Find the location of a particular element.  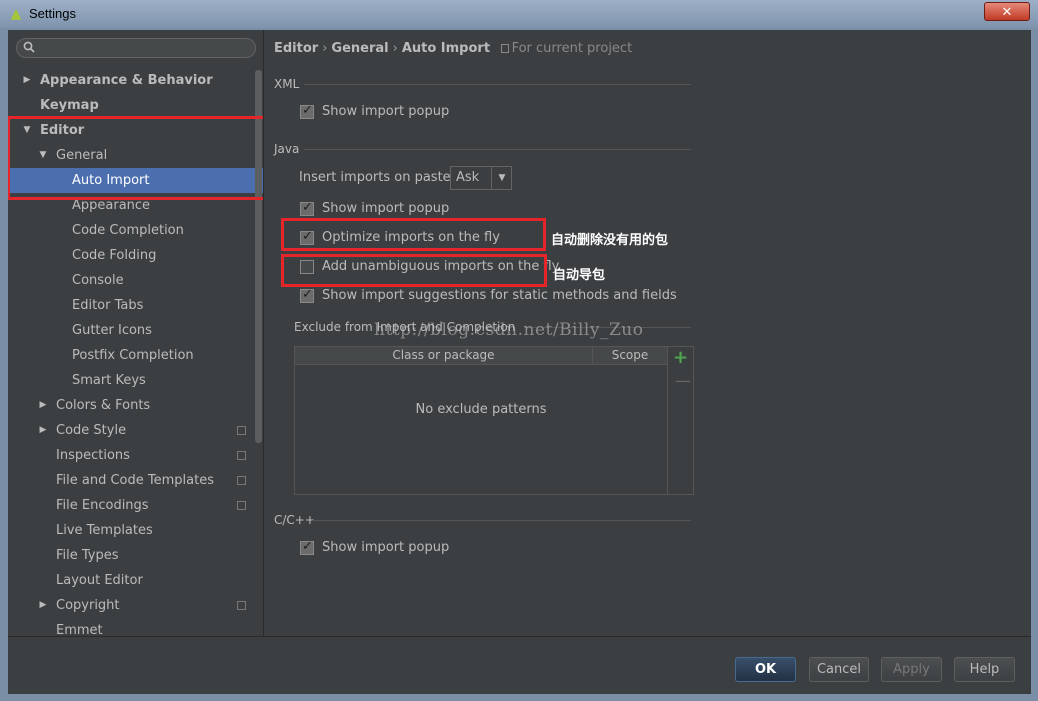

section-title-xml: XML is located at coordinates (287, 84).